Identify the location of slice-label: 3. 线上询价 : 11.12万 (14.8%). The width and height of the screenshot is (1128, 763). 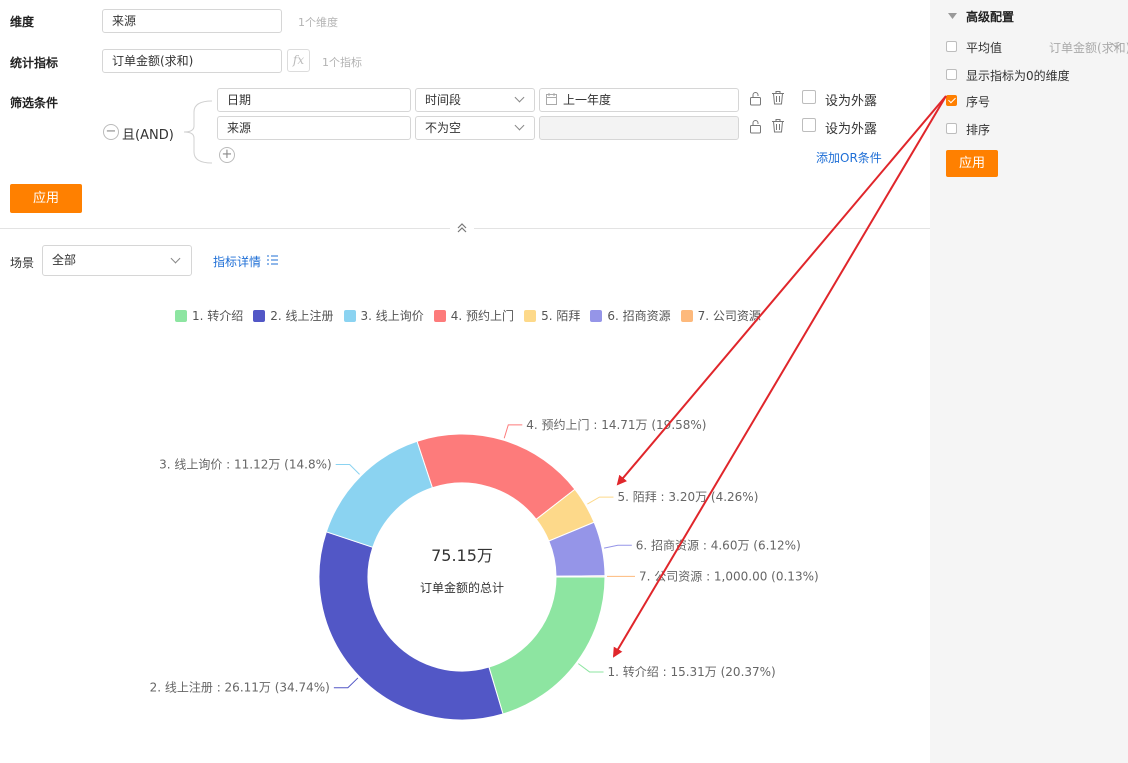
(245, 464).